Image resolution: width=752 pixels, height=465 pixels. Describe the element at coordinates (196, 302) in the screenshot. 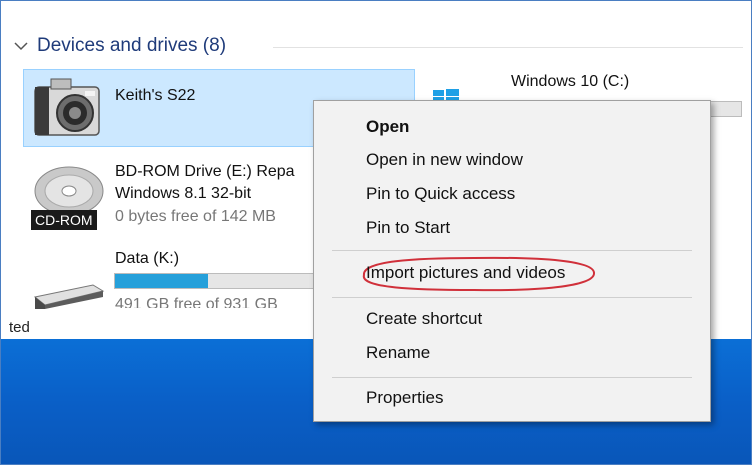

I see `device-free-data-k: 491 GB free of 931 GB` at that location.